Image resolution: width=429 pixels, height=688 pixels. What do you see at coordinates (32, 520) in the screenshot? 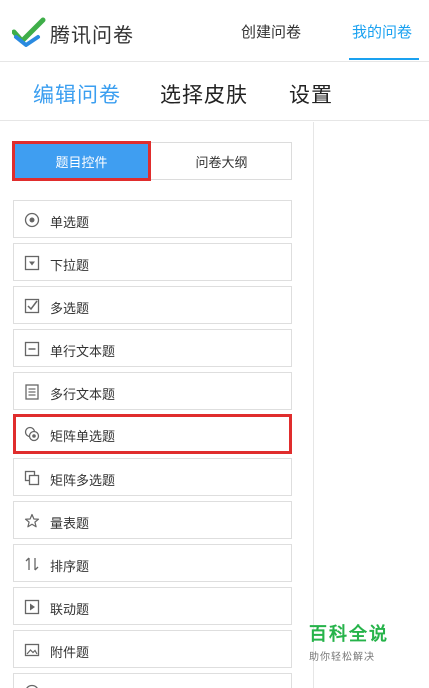
I see `star-icon` at bounding box center [32, 520].